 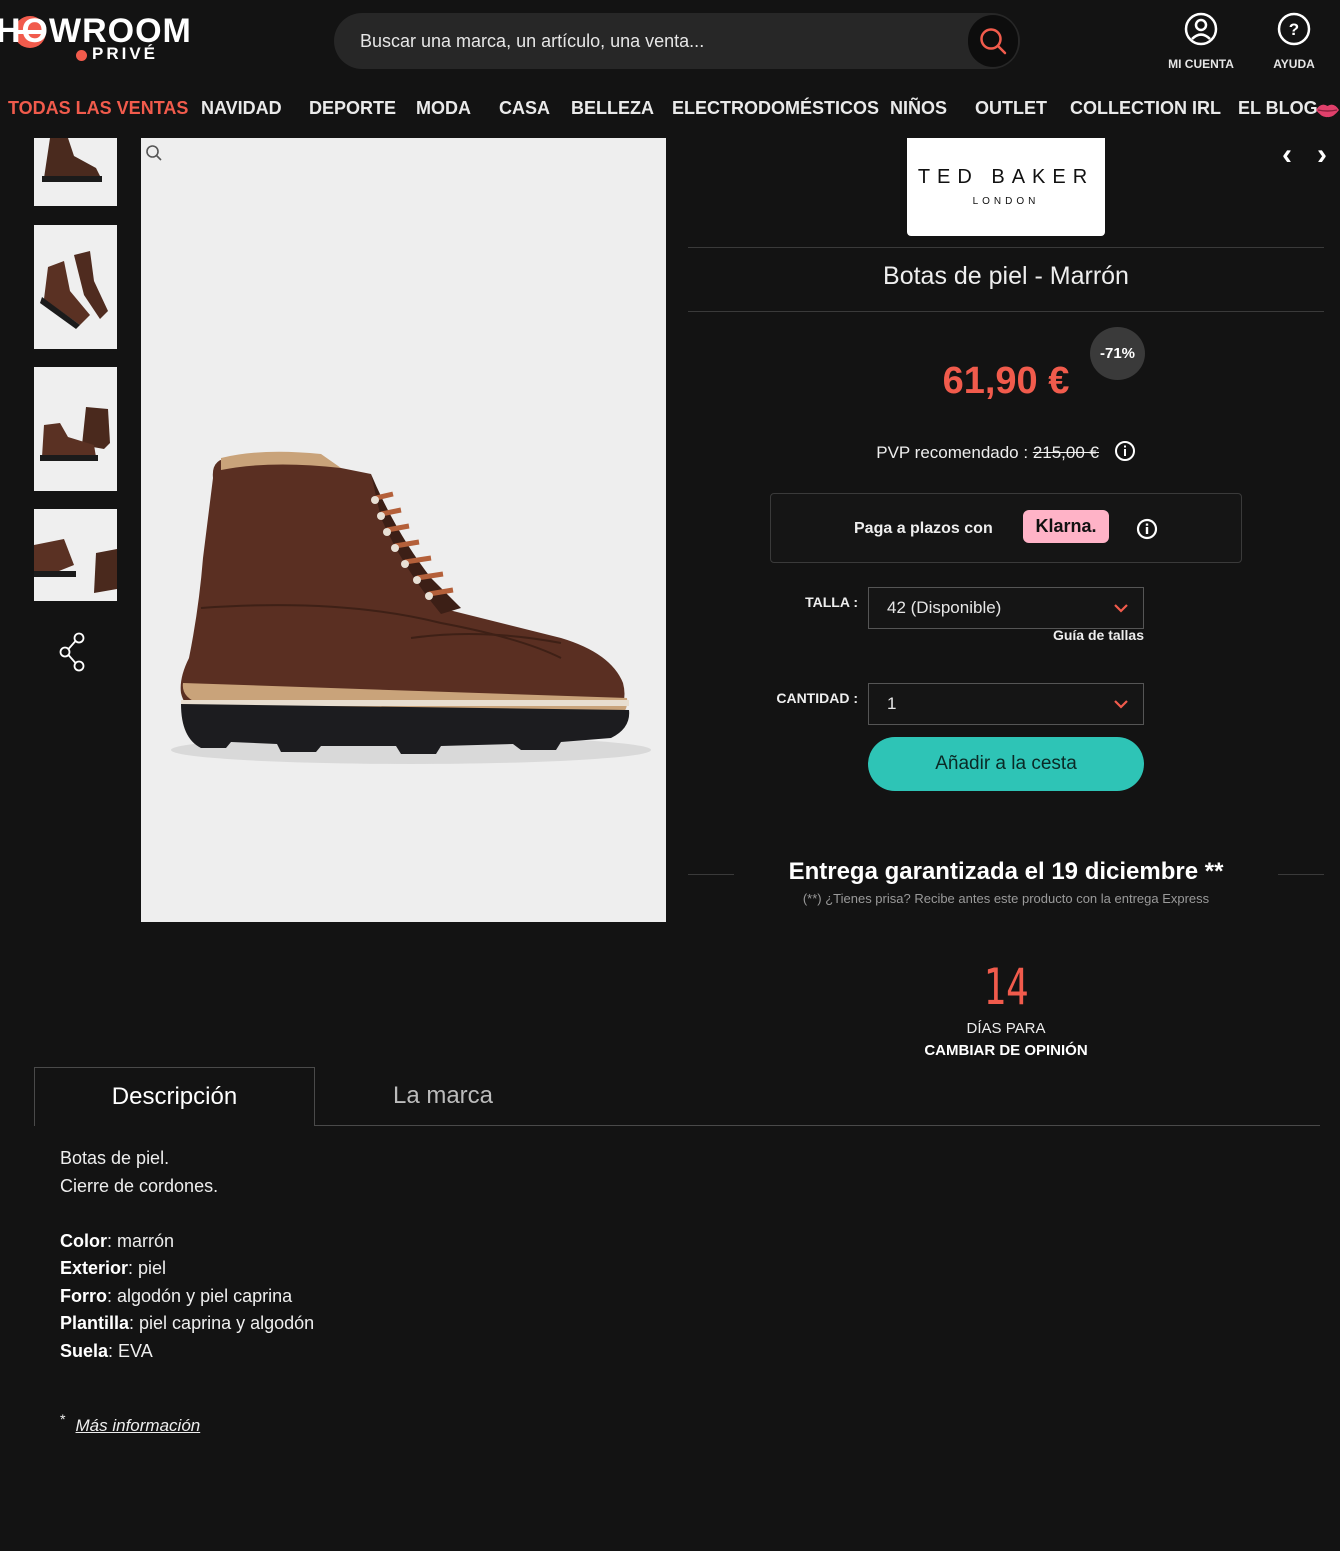 What do you see at coordinates (1327, 111) in the screenshot?
I see `lips-icon` at bounding box center [1327, 111].